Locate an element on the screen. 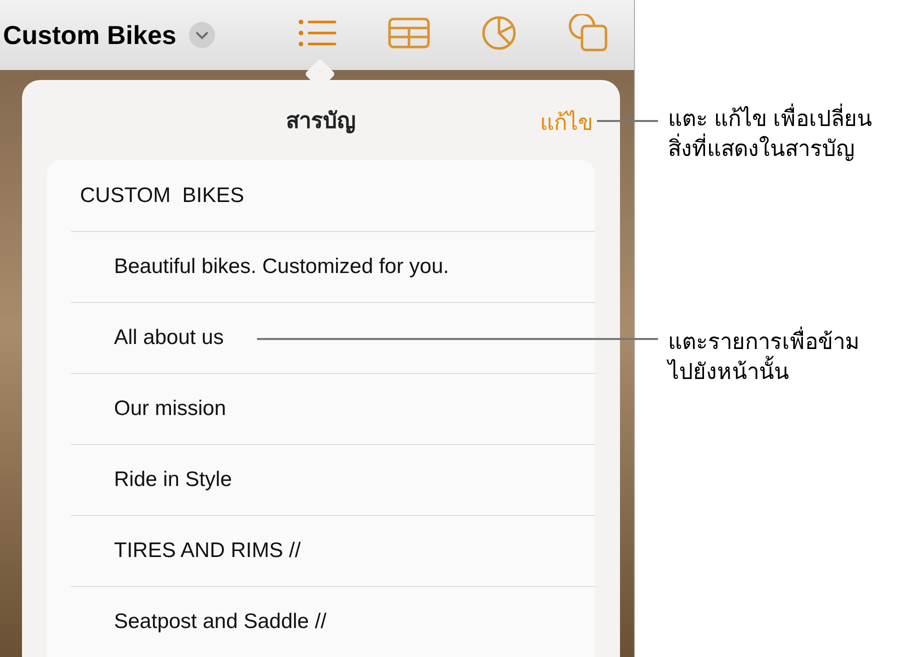 The height and width of the screenshot is (657, 902). callout-text: แตะ แก้ไข เพื่อเปลี่ยน สิ่งที่แสดงในสารบัญ is located at coordinates (770, 134).